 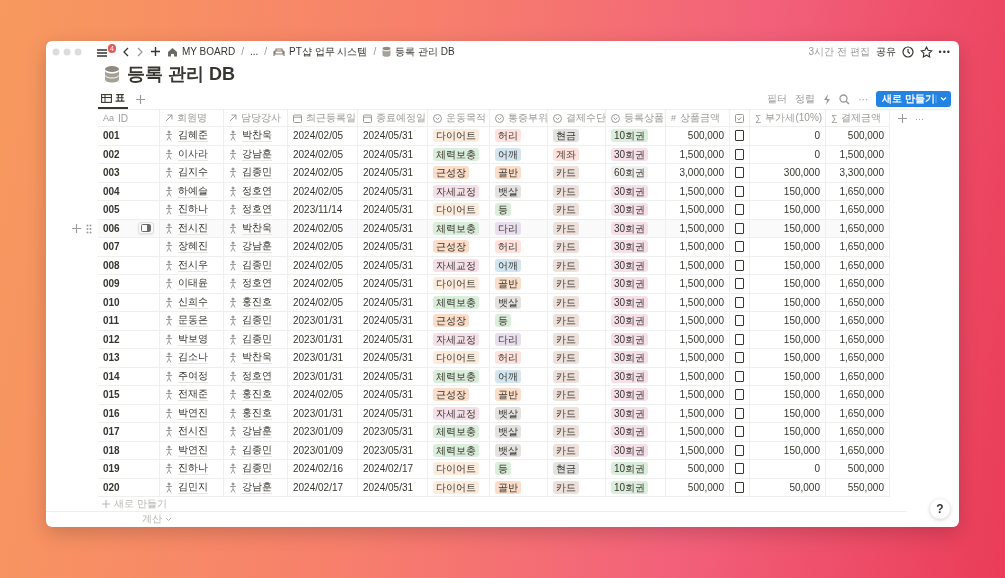 What do you see at coordinates (193, 173) in the screenshot?
I see `relation-link: 김지수` at bounding box center [193, 173].